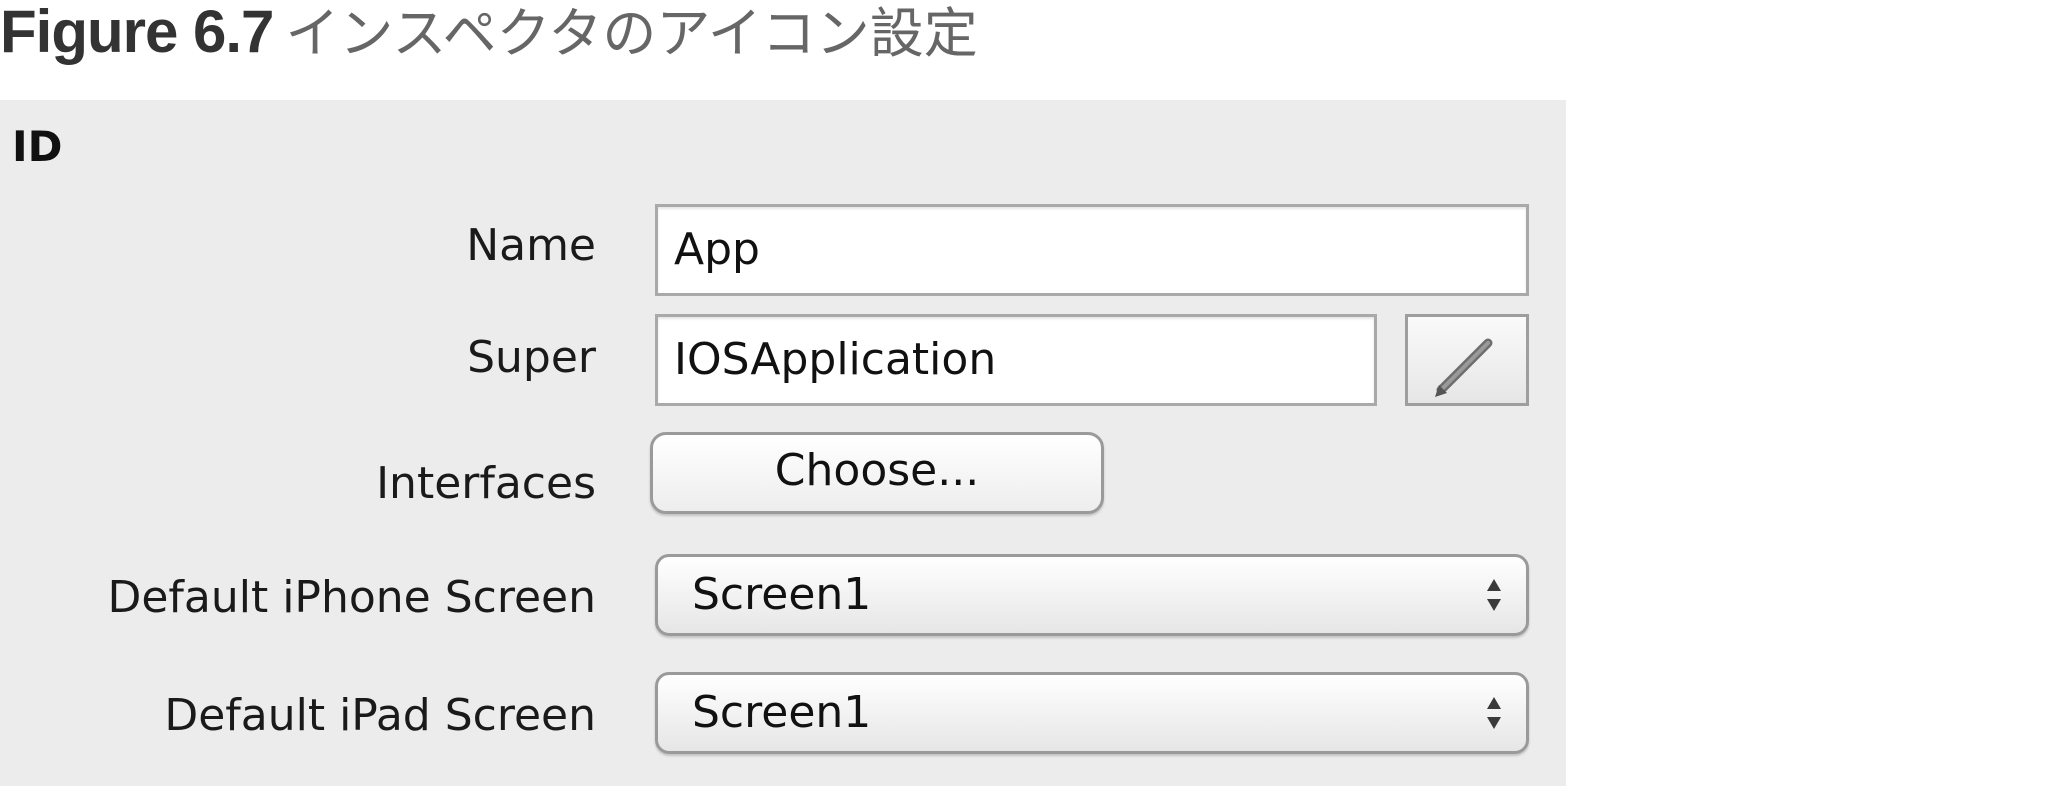 The image size is (2048, 786). I want to click on default-ipad-screen-value: Screen1, so click(782, 712).